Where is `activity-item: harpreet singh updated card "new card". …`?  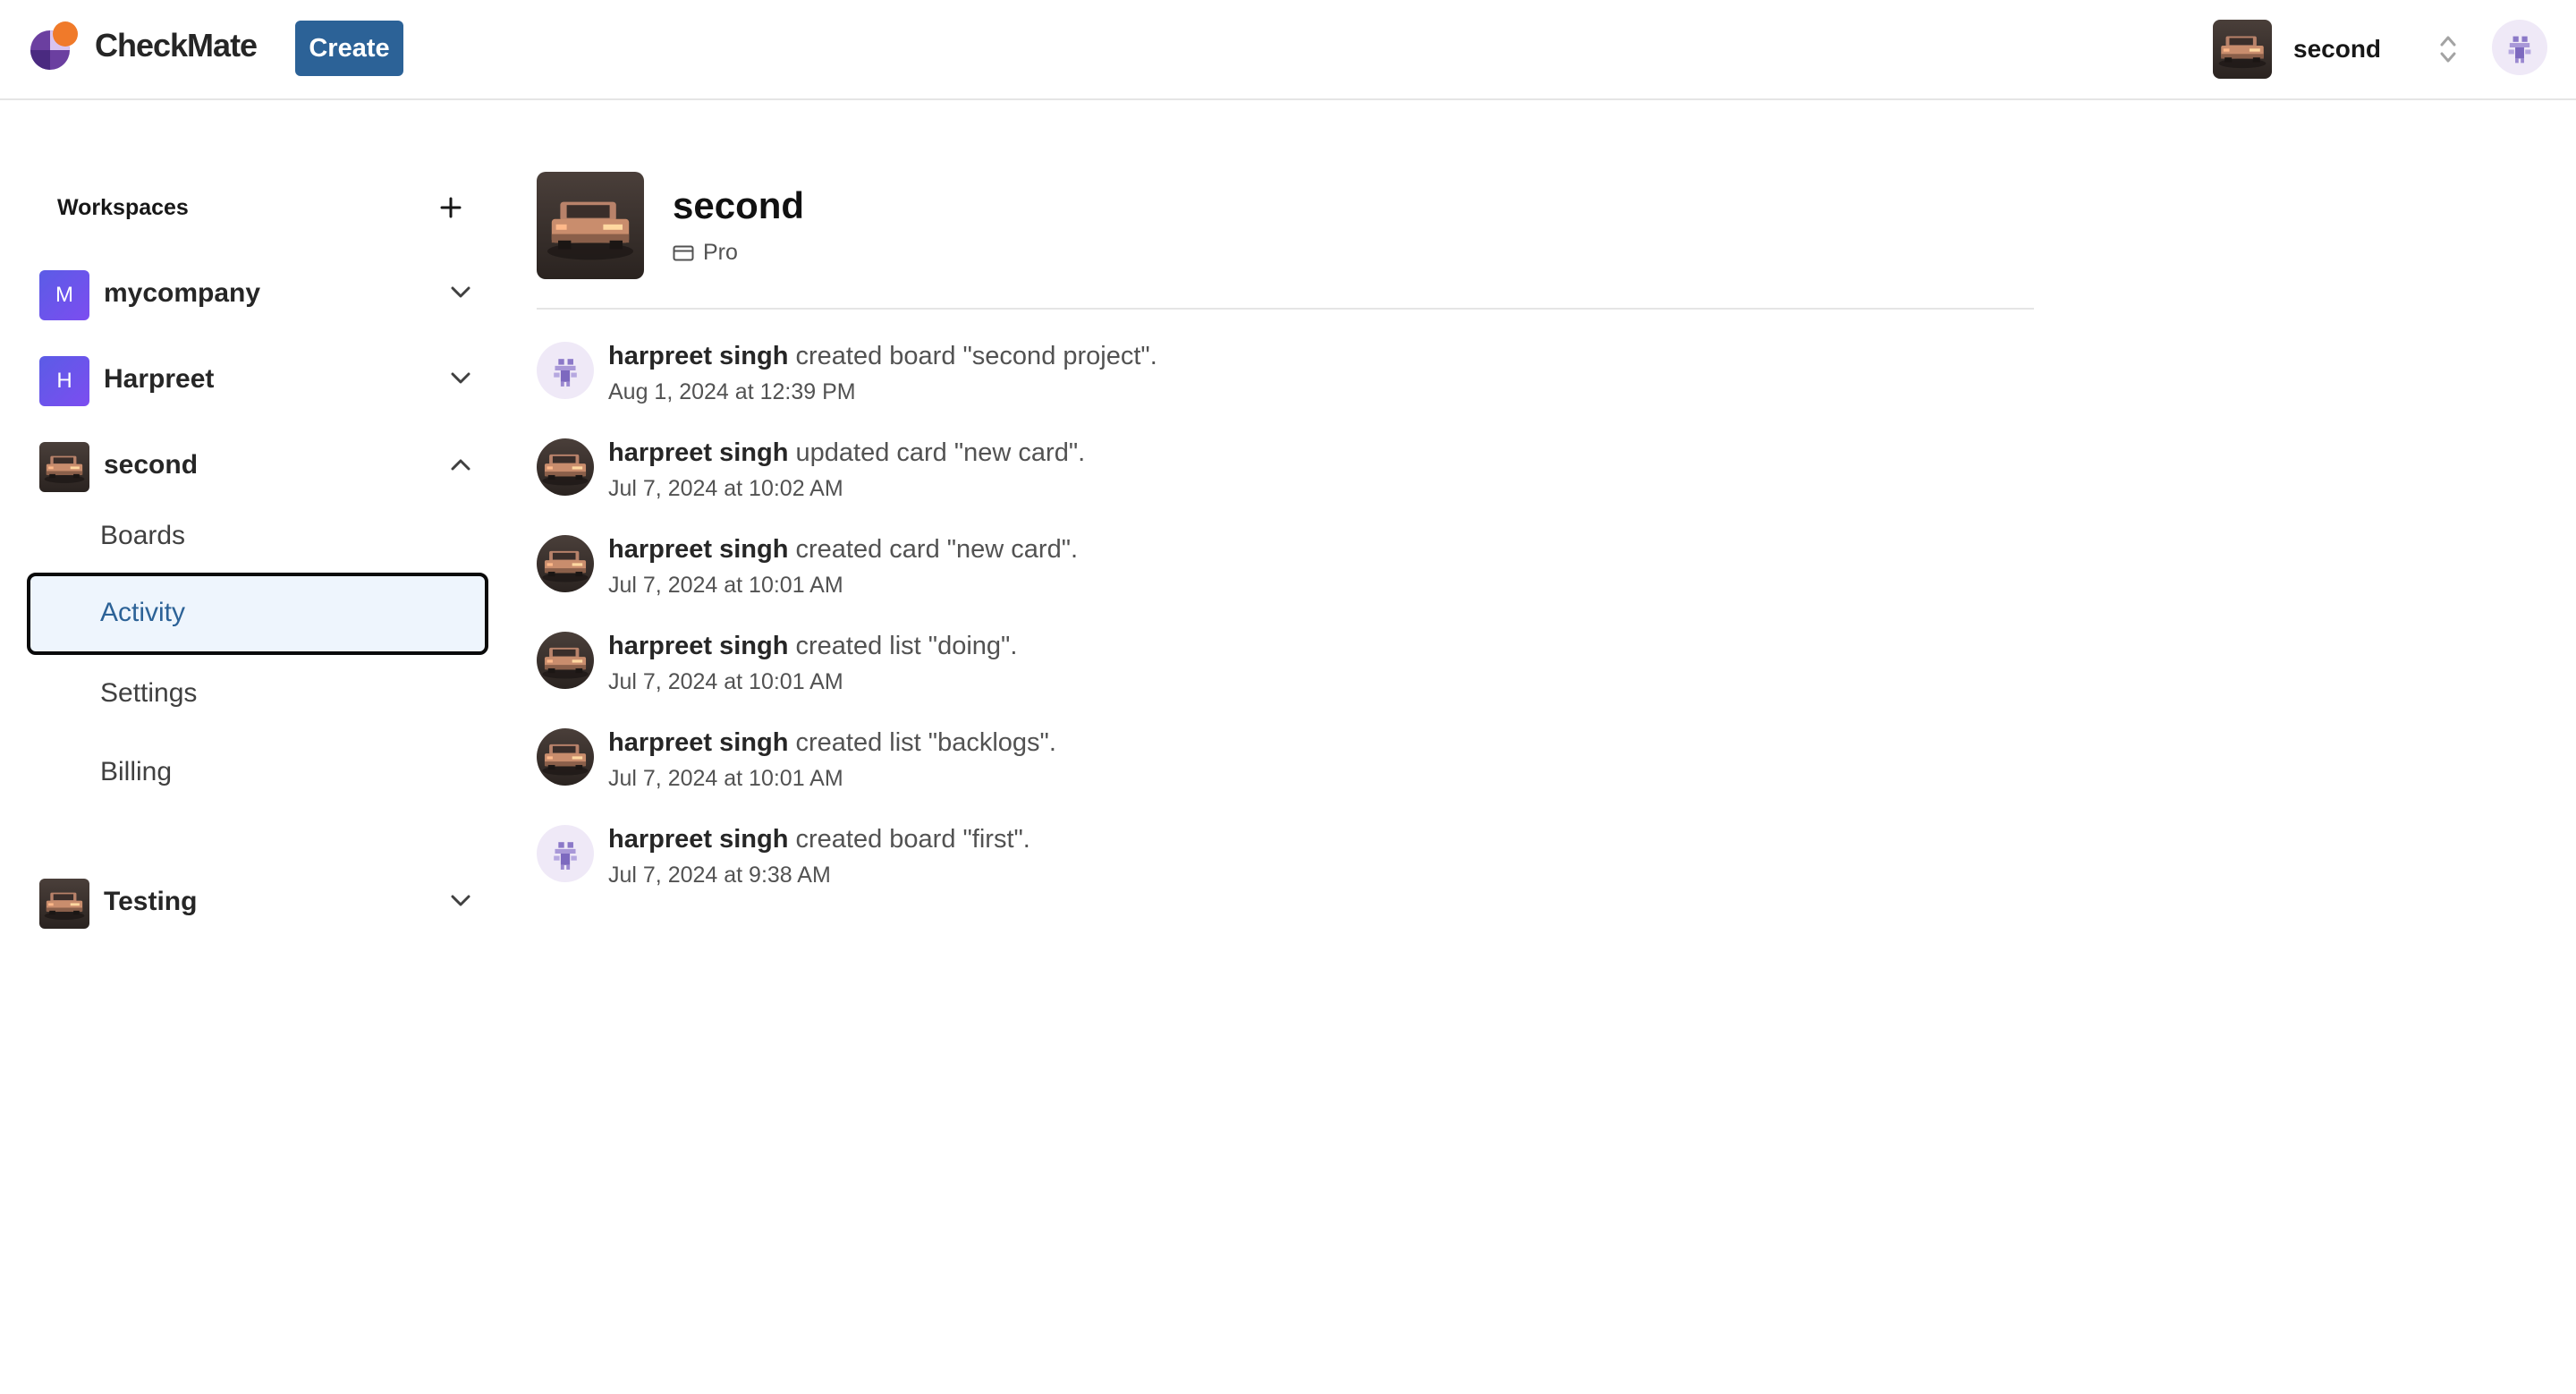
activity-item: harpreet singh updated card "new card". … is located at coordinates (1285, 483).